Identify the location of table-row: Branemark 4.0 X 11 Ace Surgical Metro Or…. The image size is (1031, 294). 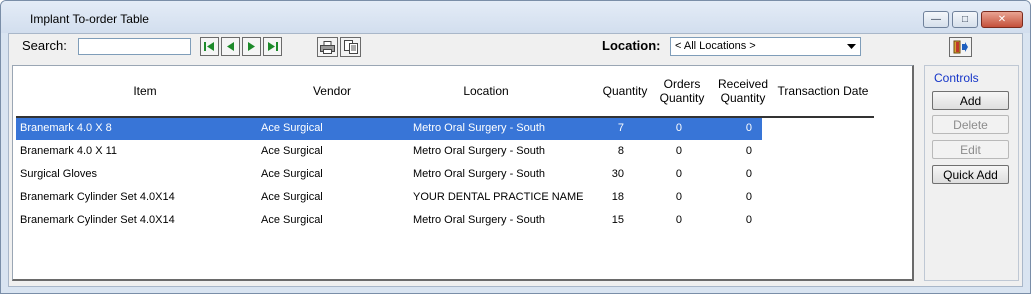
(389, 152).